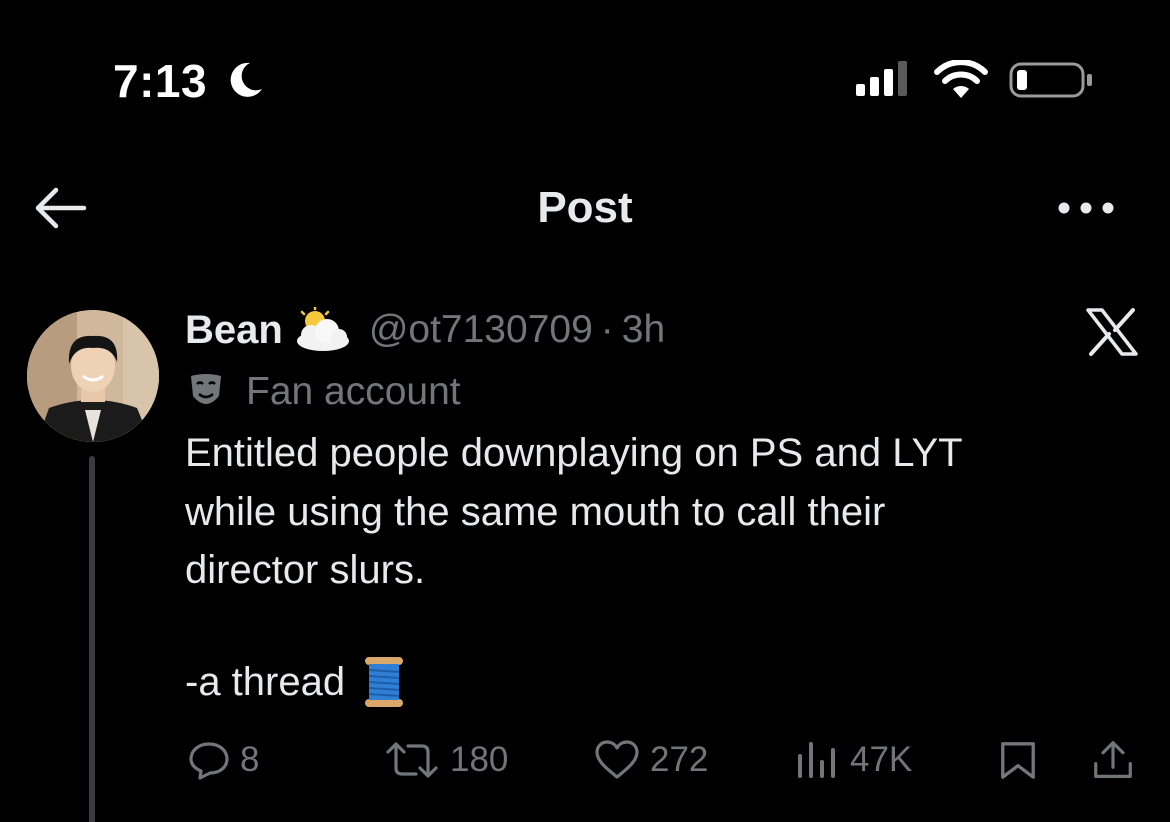  I want to click on repost-button: 180, so click(446, 760).